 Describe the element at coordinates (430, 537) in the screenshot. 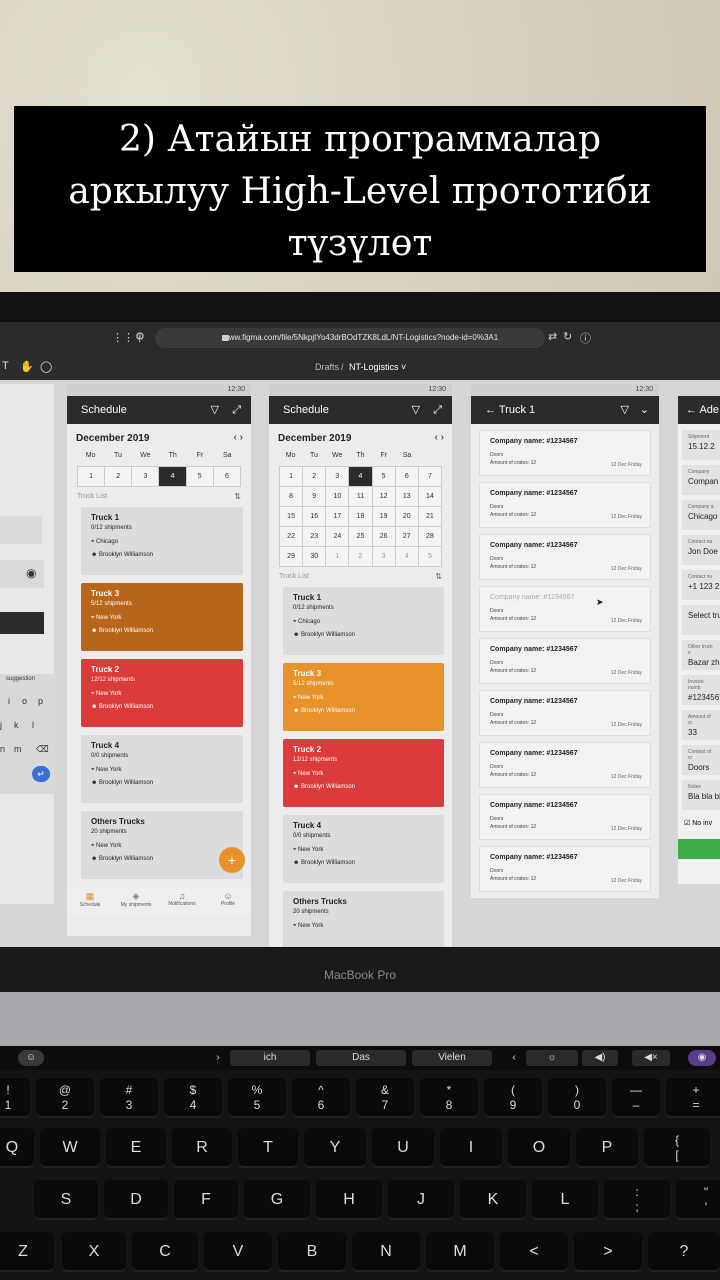

I see `calendar-day: 28` at that location.